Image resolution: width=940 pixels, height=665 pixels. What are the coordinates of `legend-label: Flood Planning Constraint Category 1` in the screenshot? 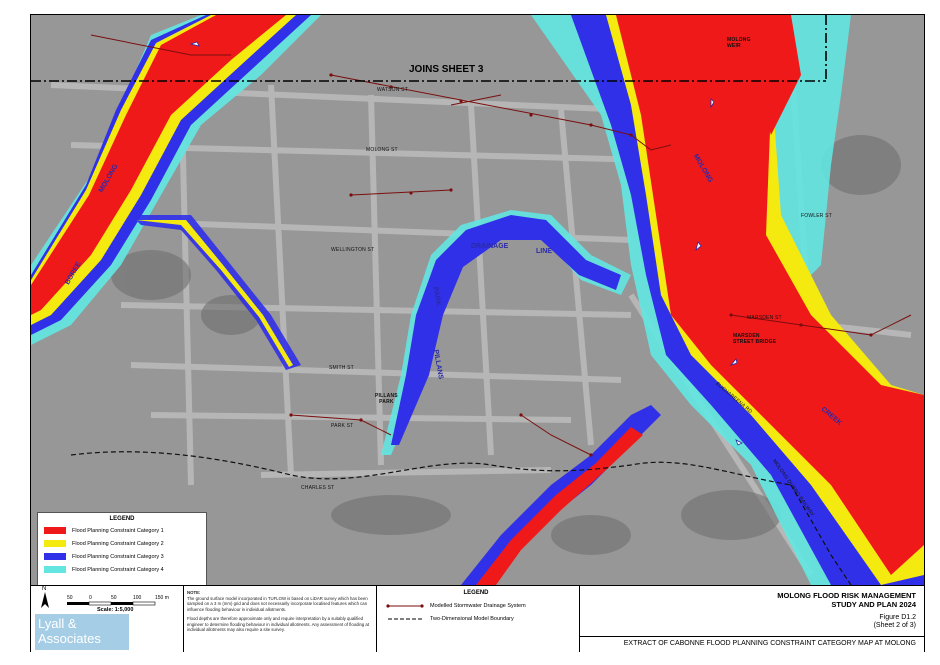 It's located at (118, 530).